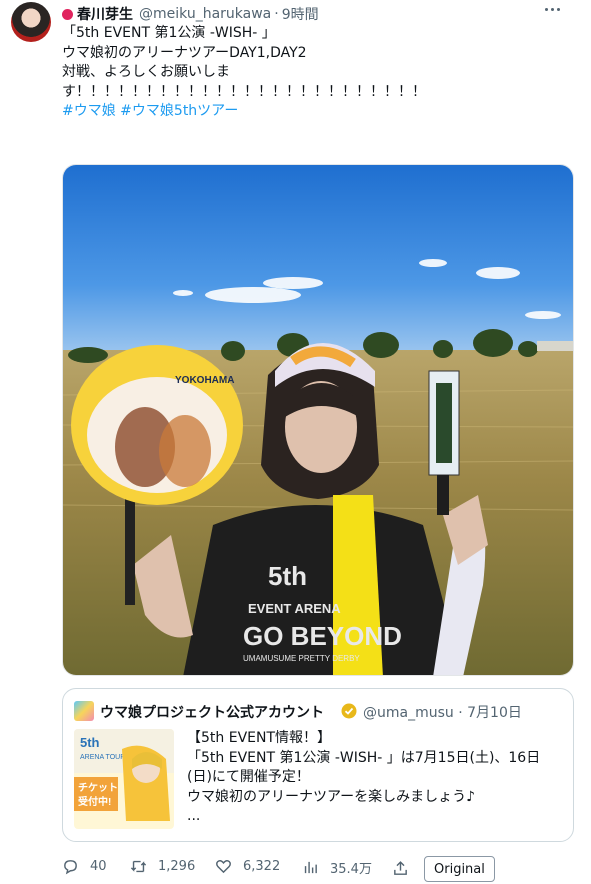 Image resolution: width=591 pixels, height=884 pixels. I want to click on share-icon, so click(400, 868).